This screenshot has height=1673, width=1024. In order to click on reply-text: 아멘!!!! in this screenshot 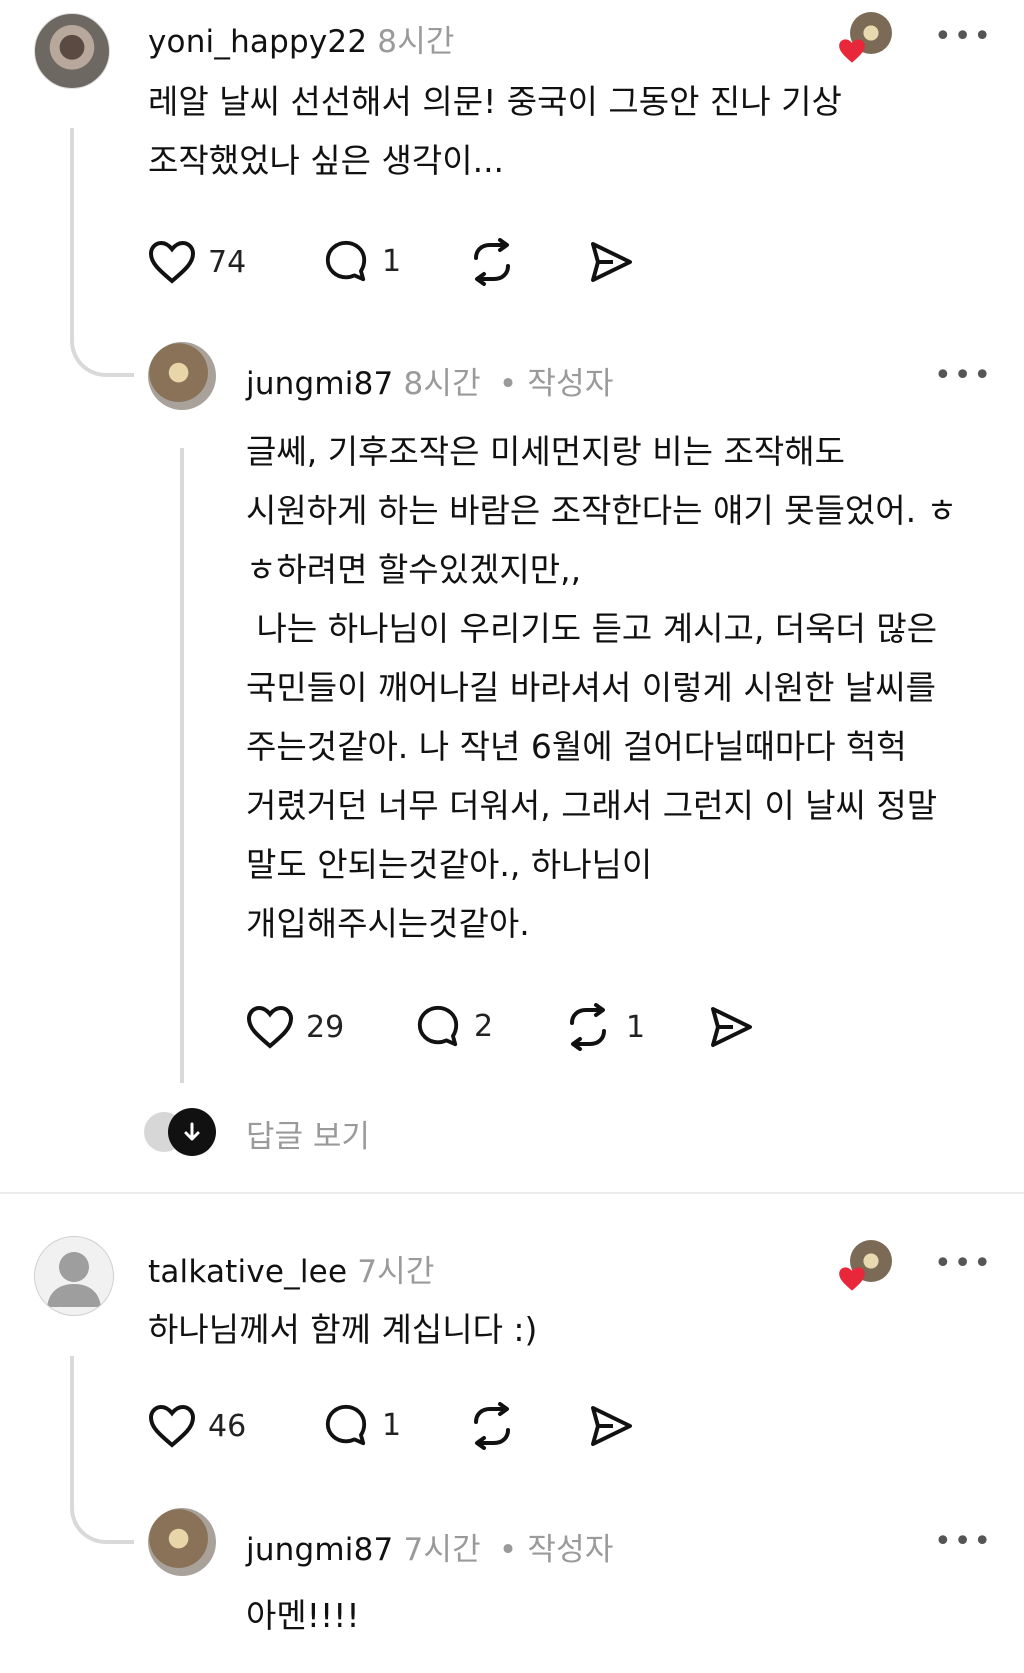, I will do `click(303, 1615)`.